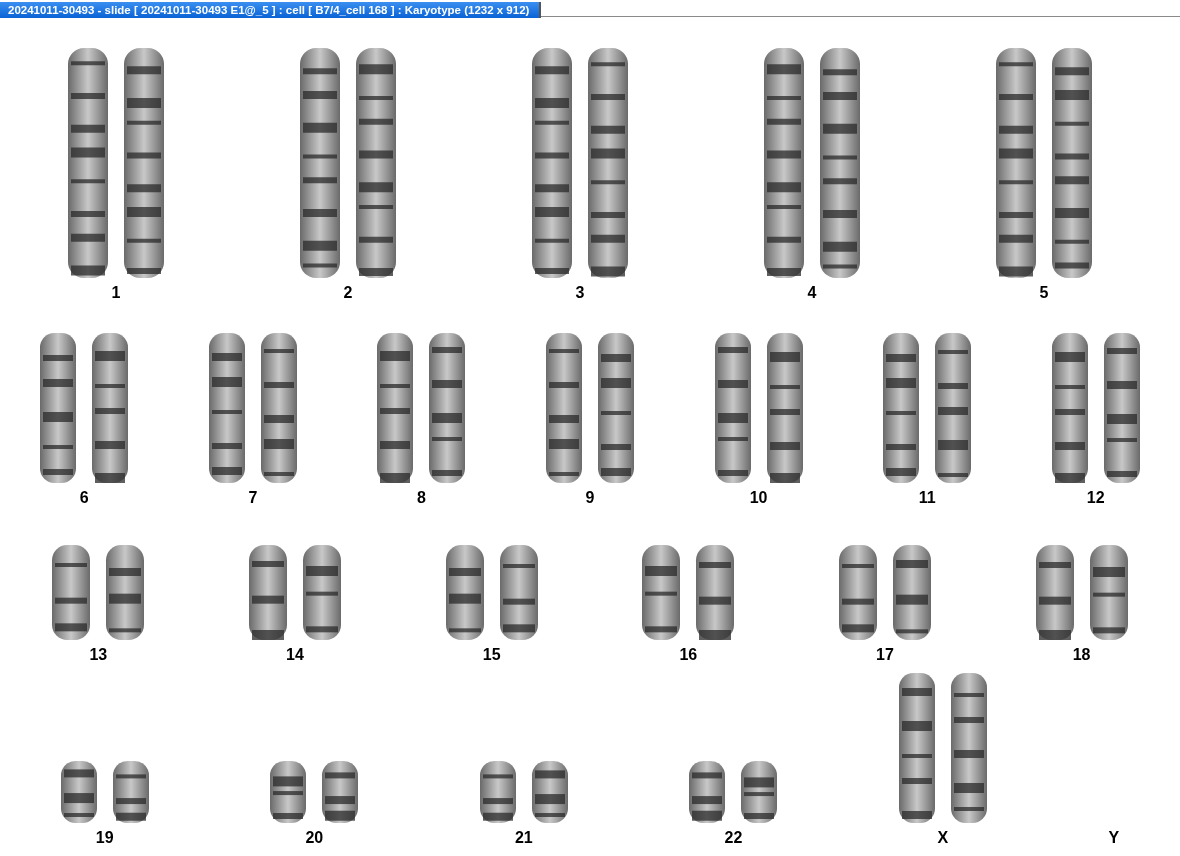 The height and width of the screenshot is (856, 1180). Describe the element at coordinates (927, 498) in the screenshot. I see `chromosome-number: 11` at that location.